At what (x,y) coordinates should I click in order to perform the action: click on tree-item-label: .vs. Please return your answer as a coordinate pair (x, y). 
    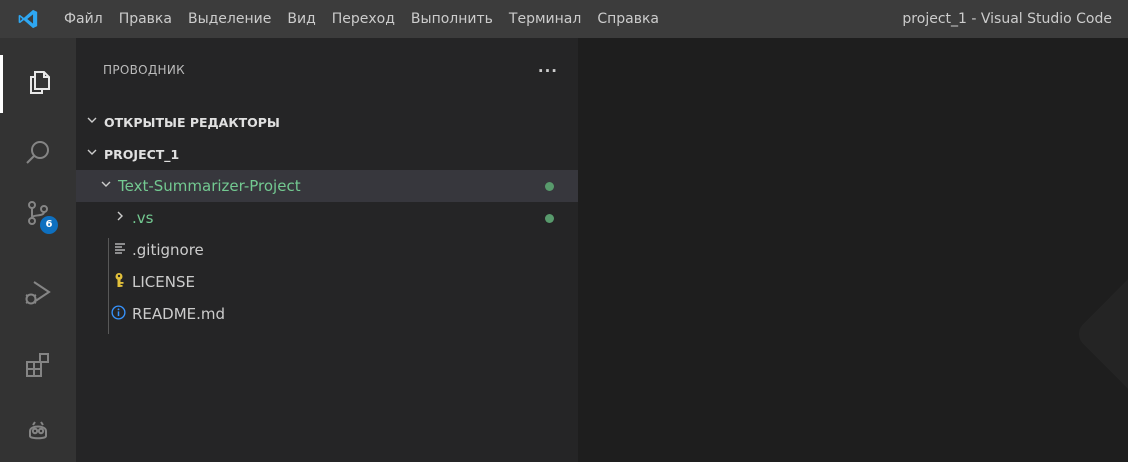
    Looking at the image, I should click on (143, 218).